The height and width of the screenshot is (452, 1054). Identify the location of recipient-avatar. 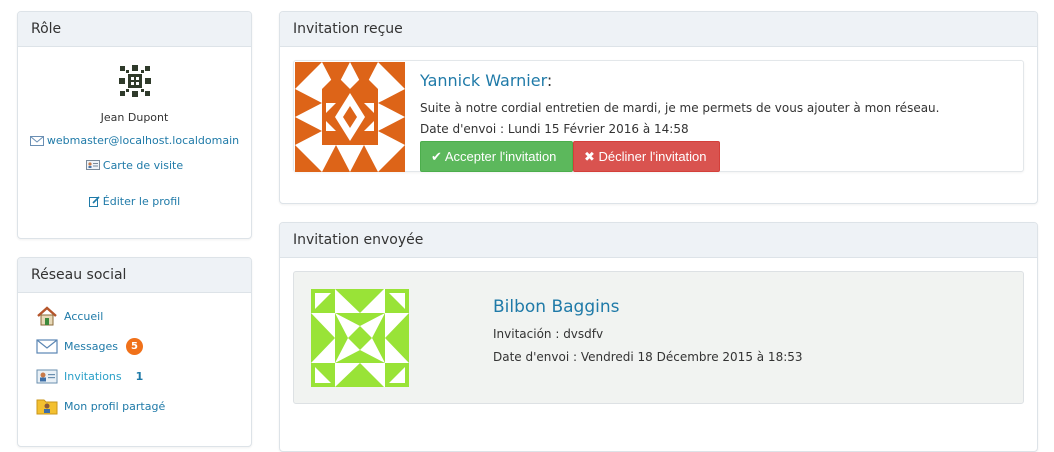
(360, 338).